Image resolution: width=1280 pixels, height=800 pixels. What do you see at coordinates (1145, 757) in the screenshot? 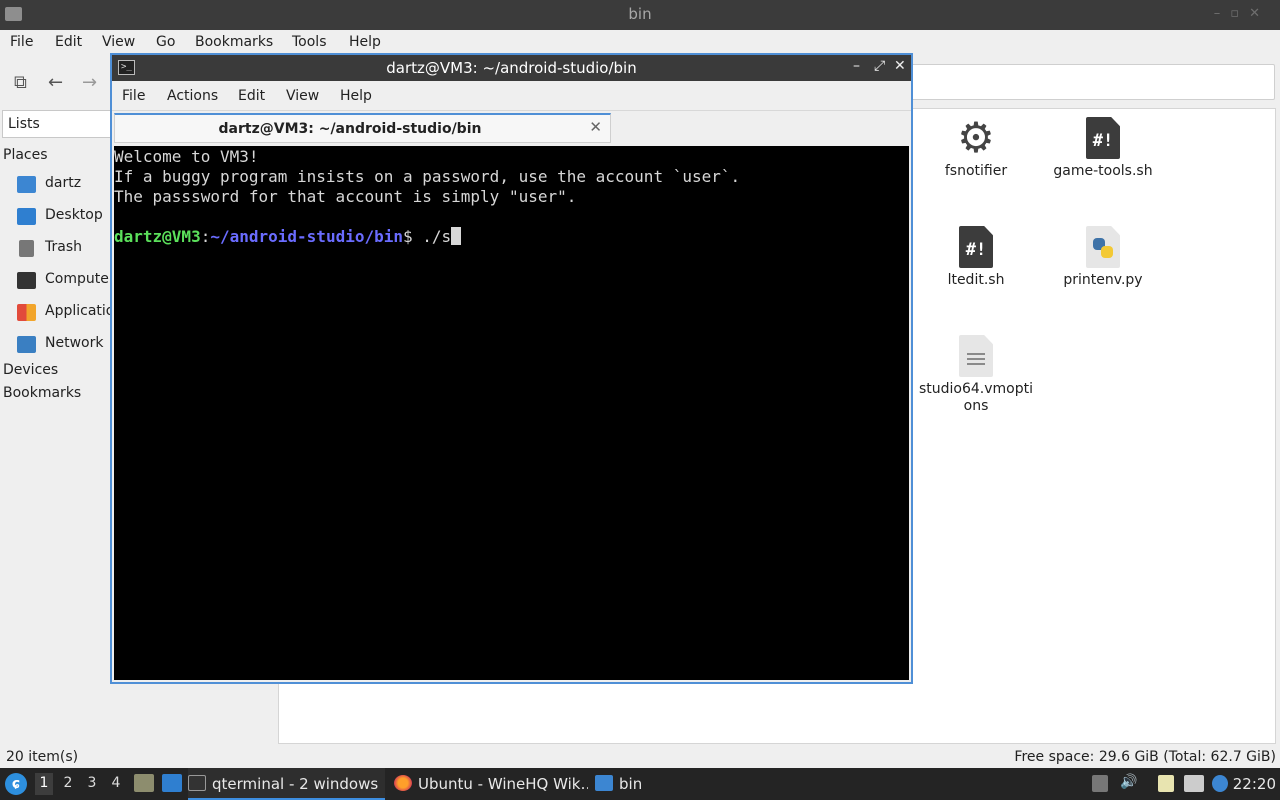
I see `free-space: Free space: 29.6 GiB (Total: 62.7 GiB)` at bounding box center [1145, 757].